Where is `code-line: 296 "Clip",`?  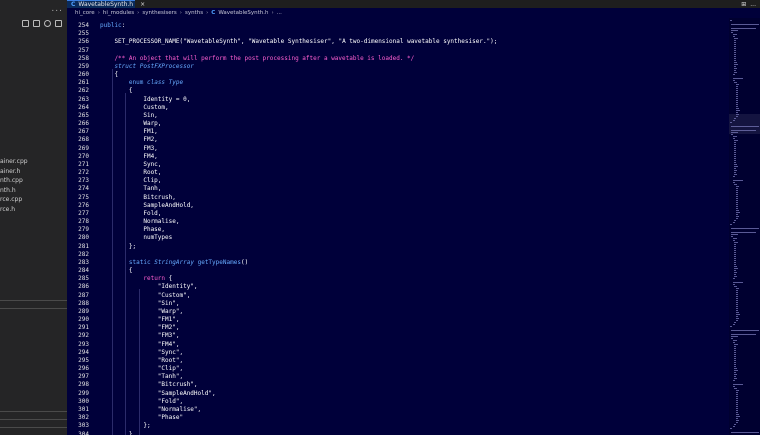
code-line: 296 "Clip", is located at coordinates (398, 369).